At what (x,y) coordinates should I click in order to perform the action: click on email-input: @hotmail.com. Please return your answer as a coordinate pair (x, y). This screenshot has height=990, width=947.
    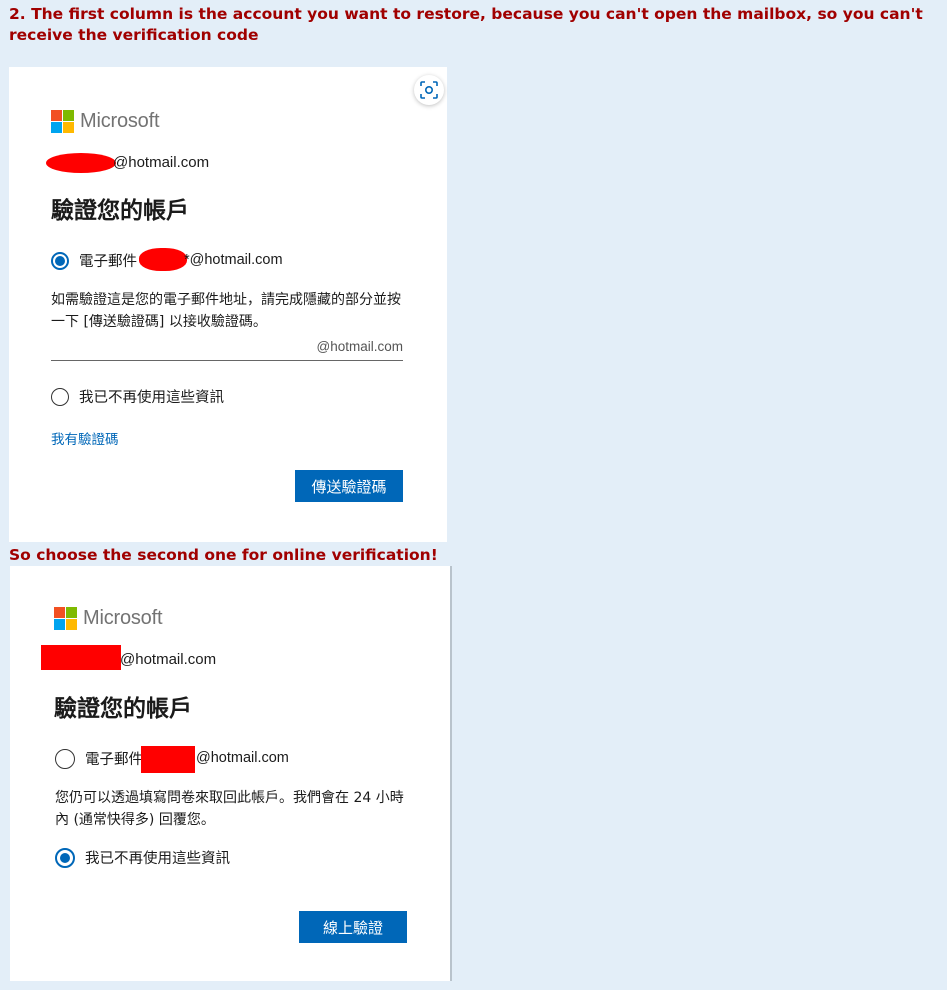
    Looking at the image, I should click on (227, 350).